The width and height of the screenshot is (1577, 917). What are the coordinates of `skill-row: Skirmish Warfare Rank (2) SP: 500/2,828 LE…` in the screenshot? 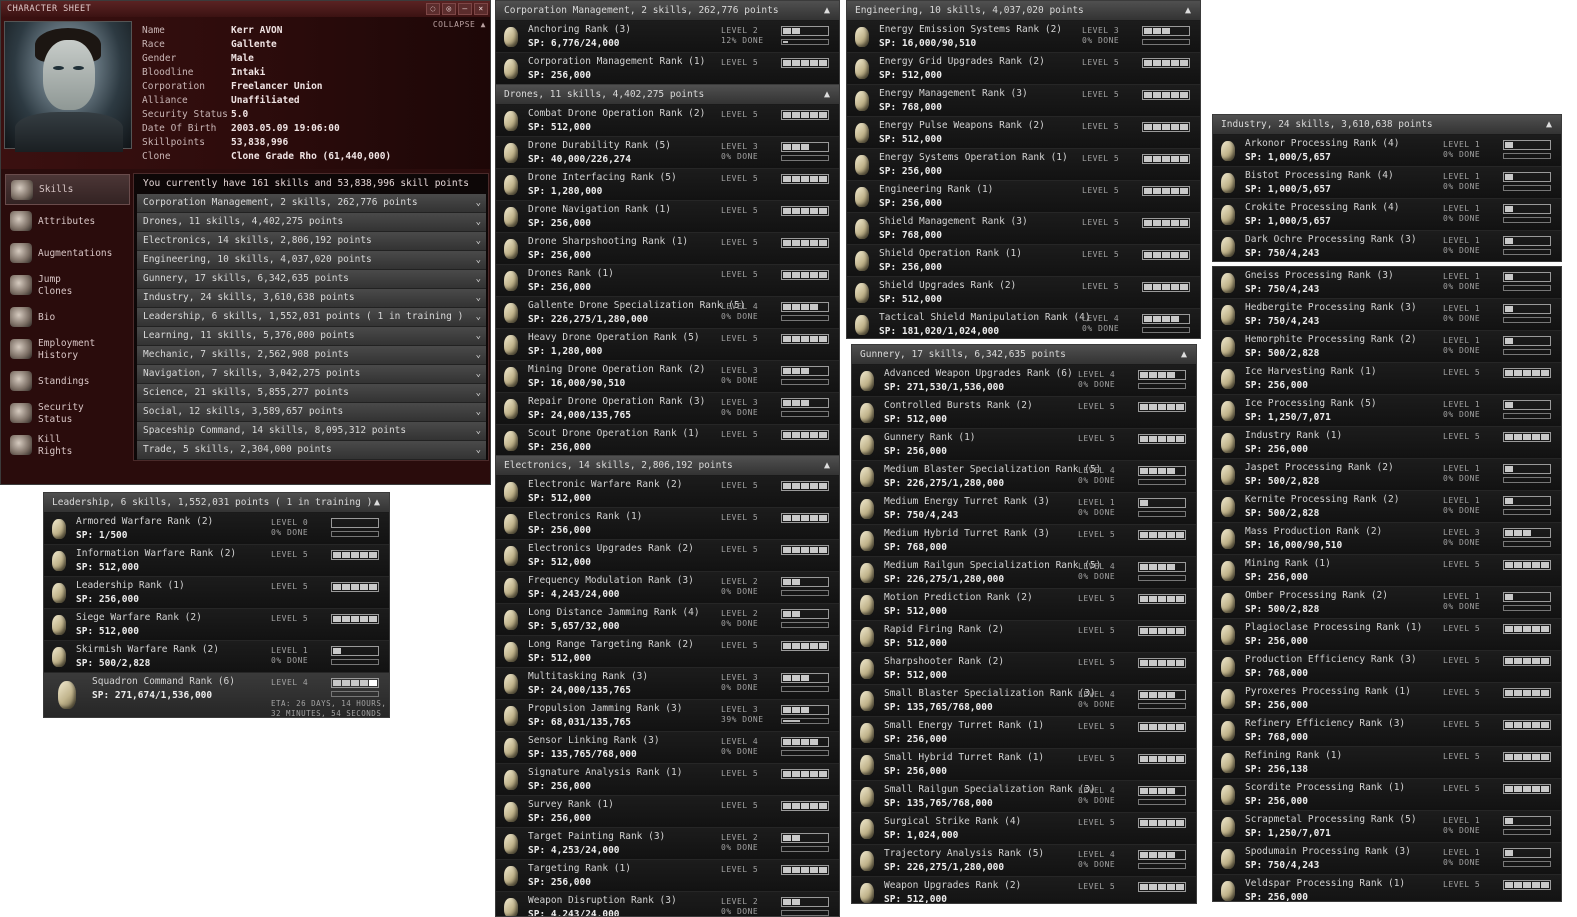 It's located at (216, 657).